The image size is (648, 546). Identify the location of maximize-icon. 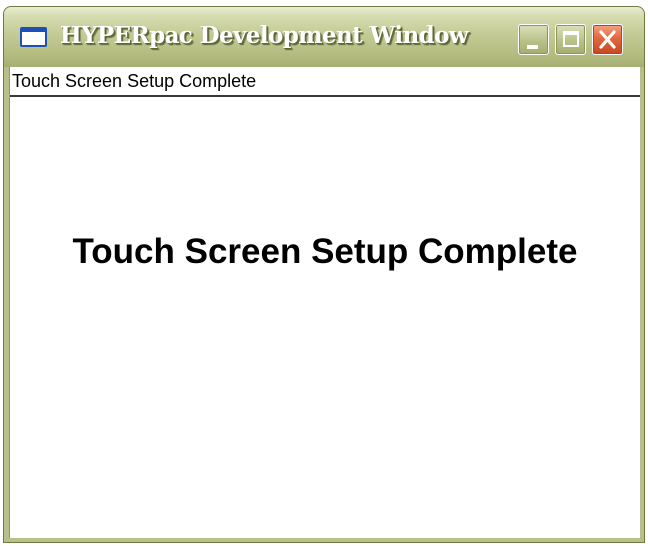
(571, 39).